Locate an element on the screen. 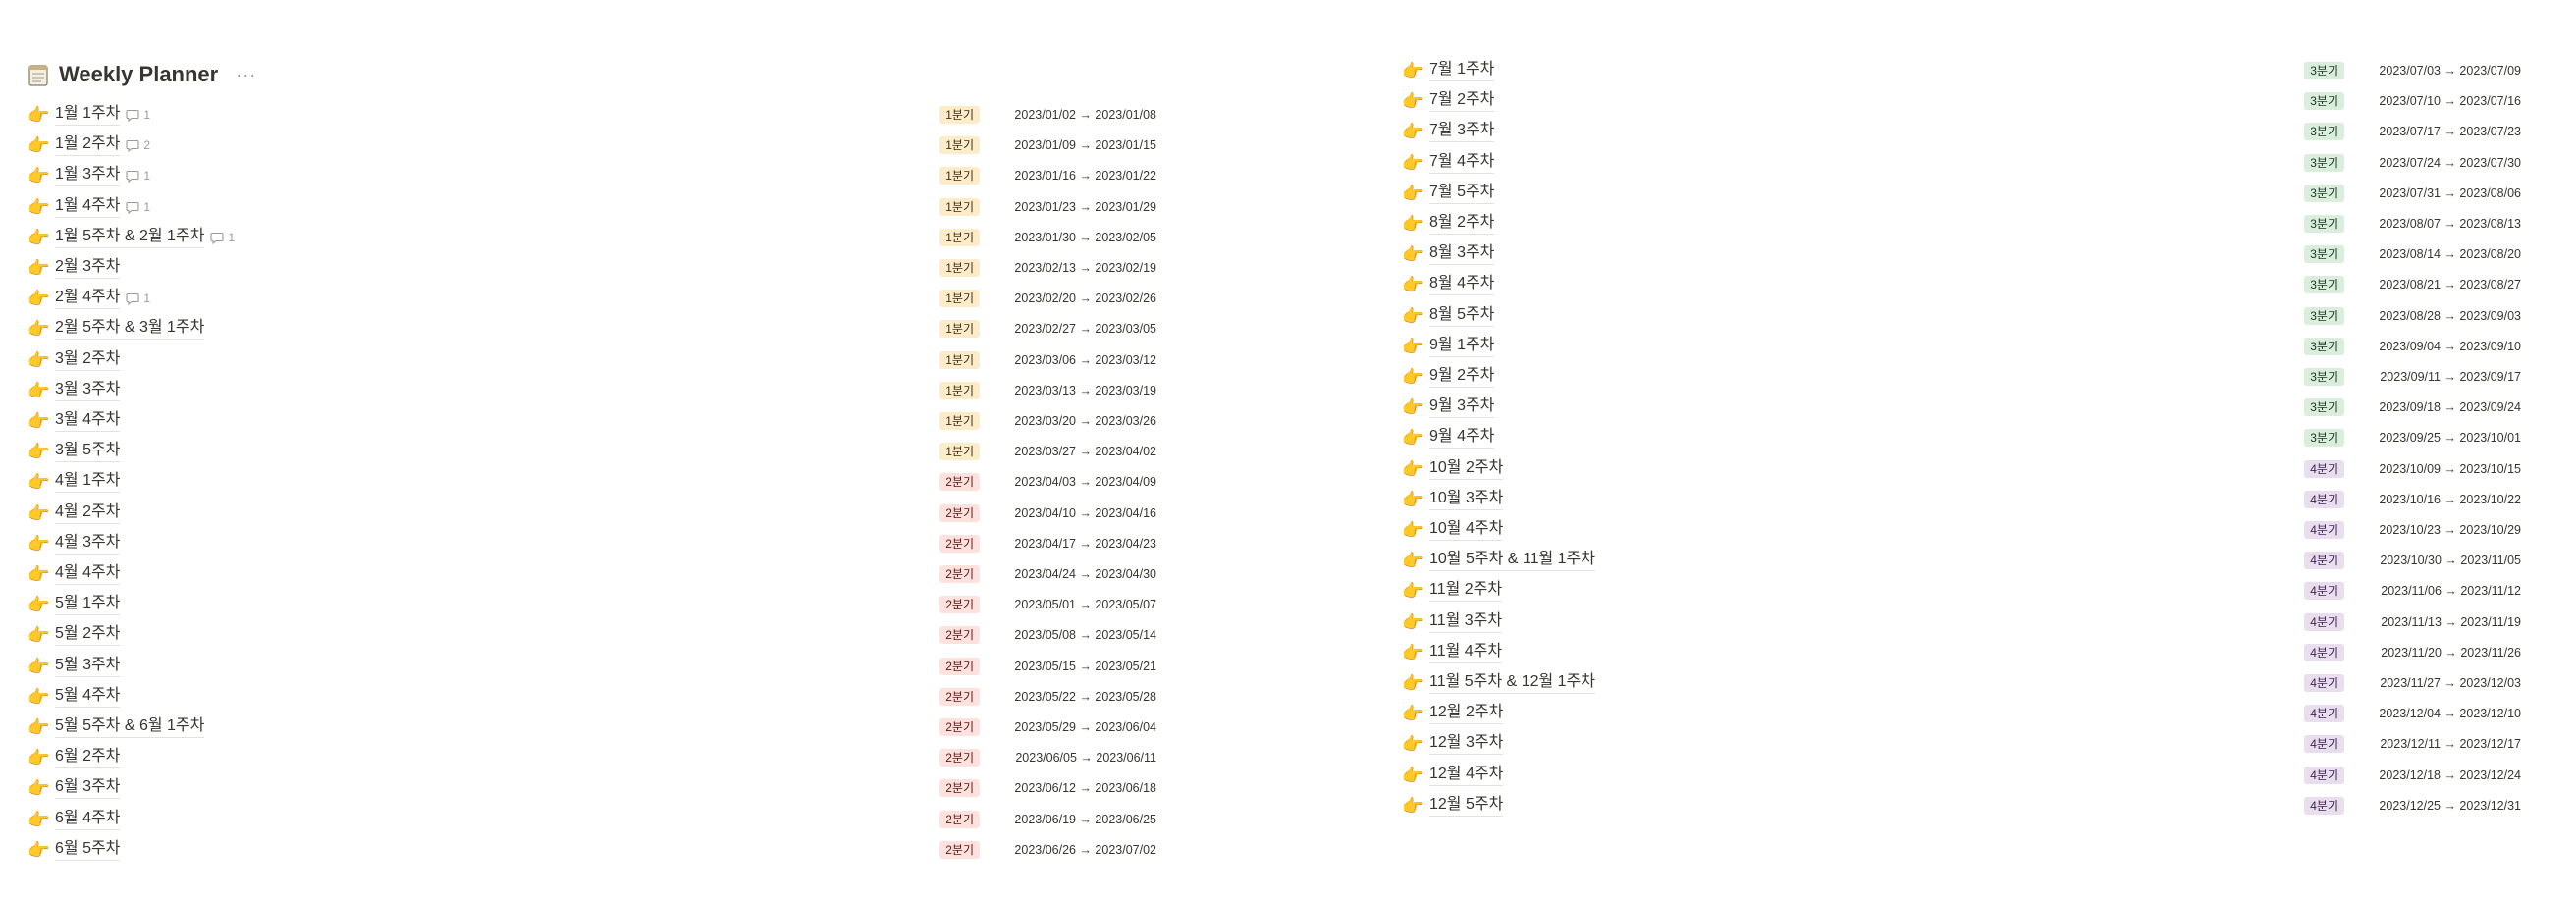  list-item: 👉 7월 4주차 3분기 2023/07/24 → 2023/07/30 is located at coordinates (1961, 163).